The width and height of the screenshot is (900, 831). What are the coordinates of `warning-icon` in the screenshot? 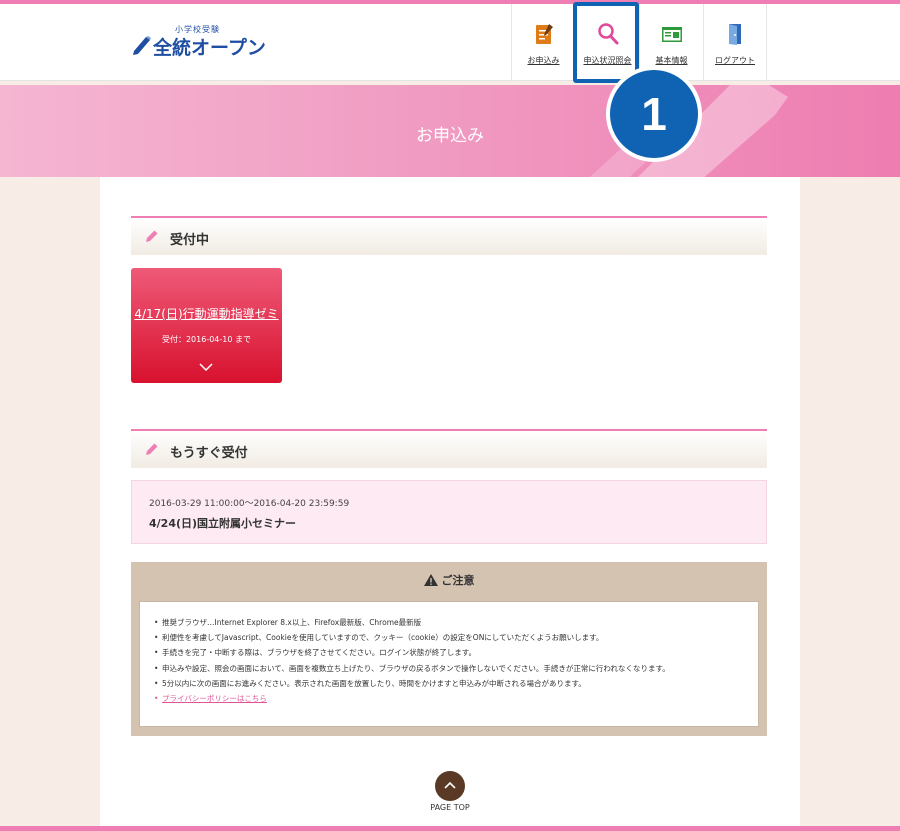 It's located at (430, 580).